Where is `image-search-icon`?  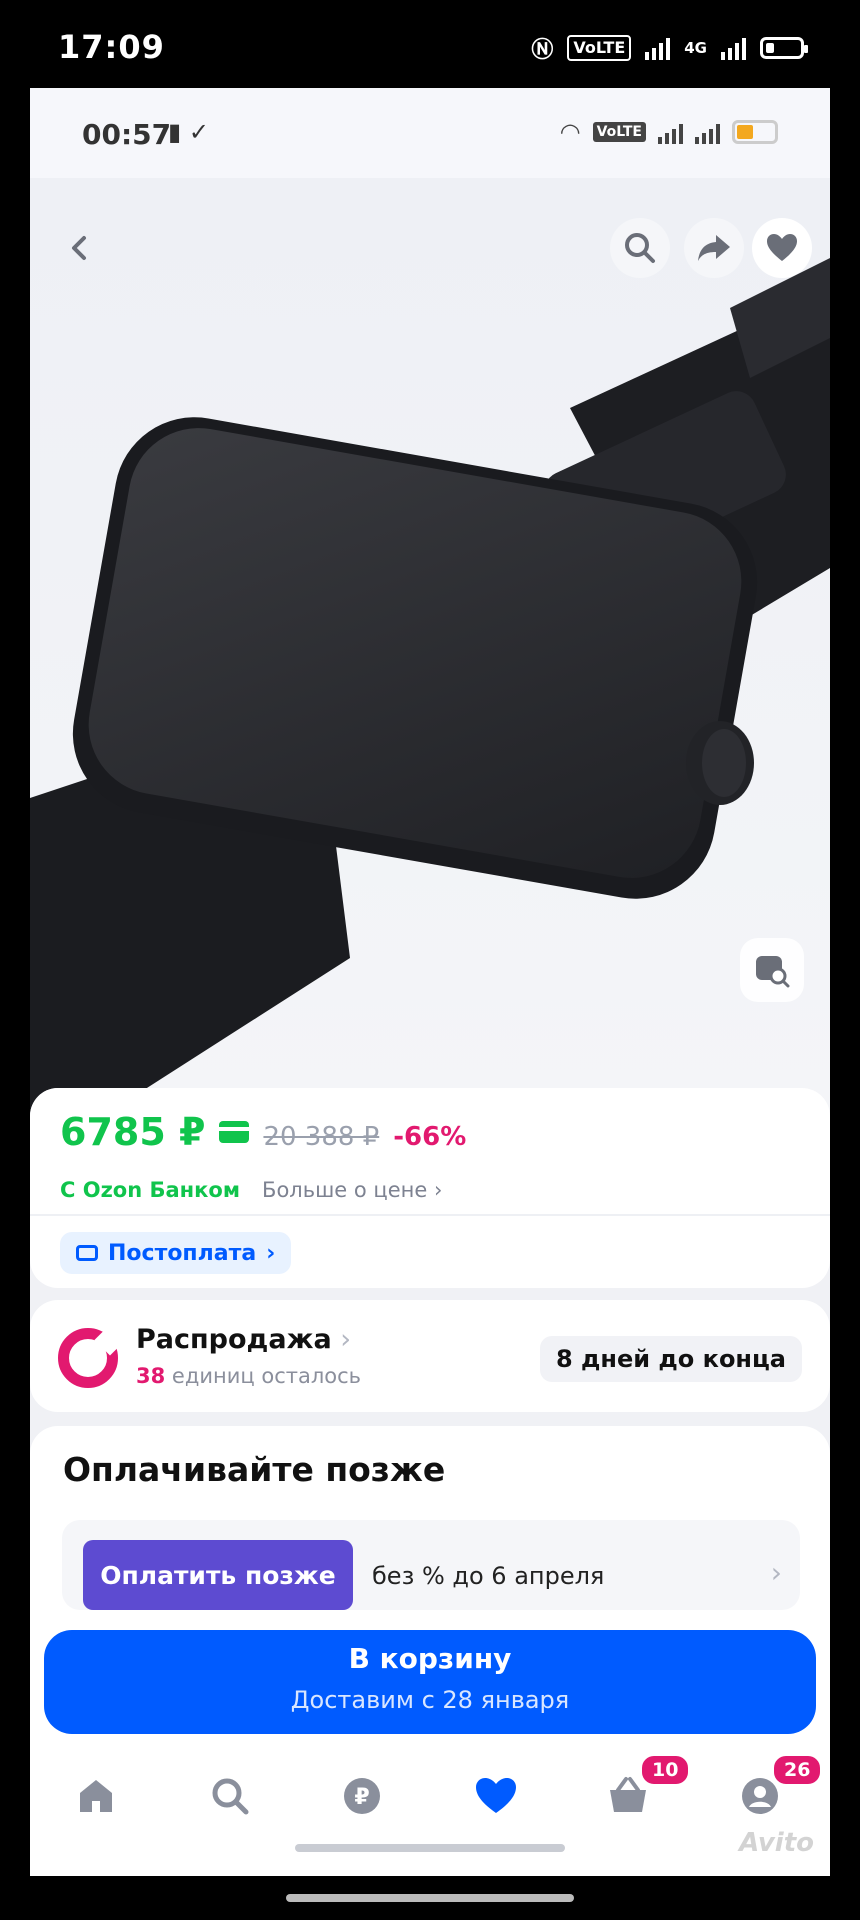
image-search-icon is located at coordinates (773, 972).